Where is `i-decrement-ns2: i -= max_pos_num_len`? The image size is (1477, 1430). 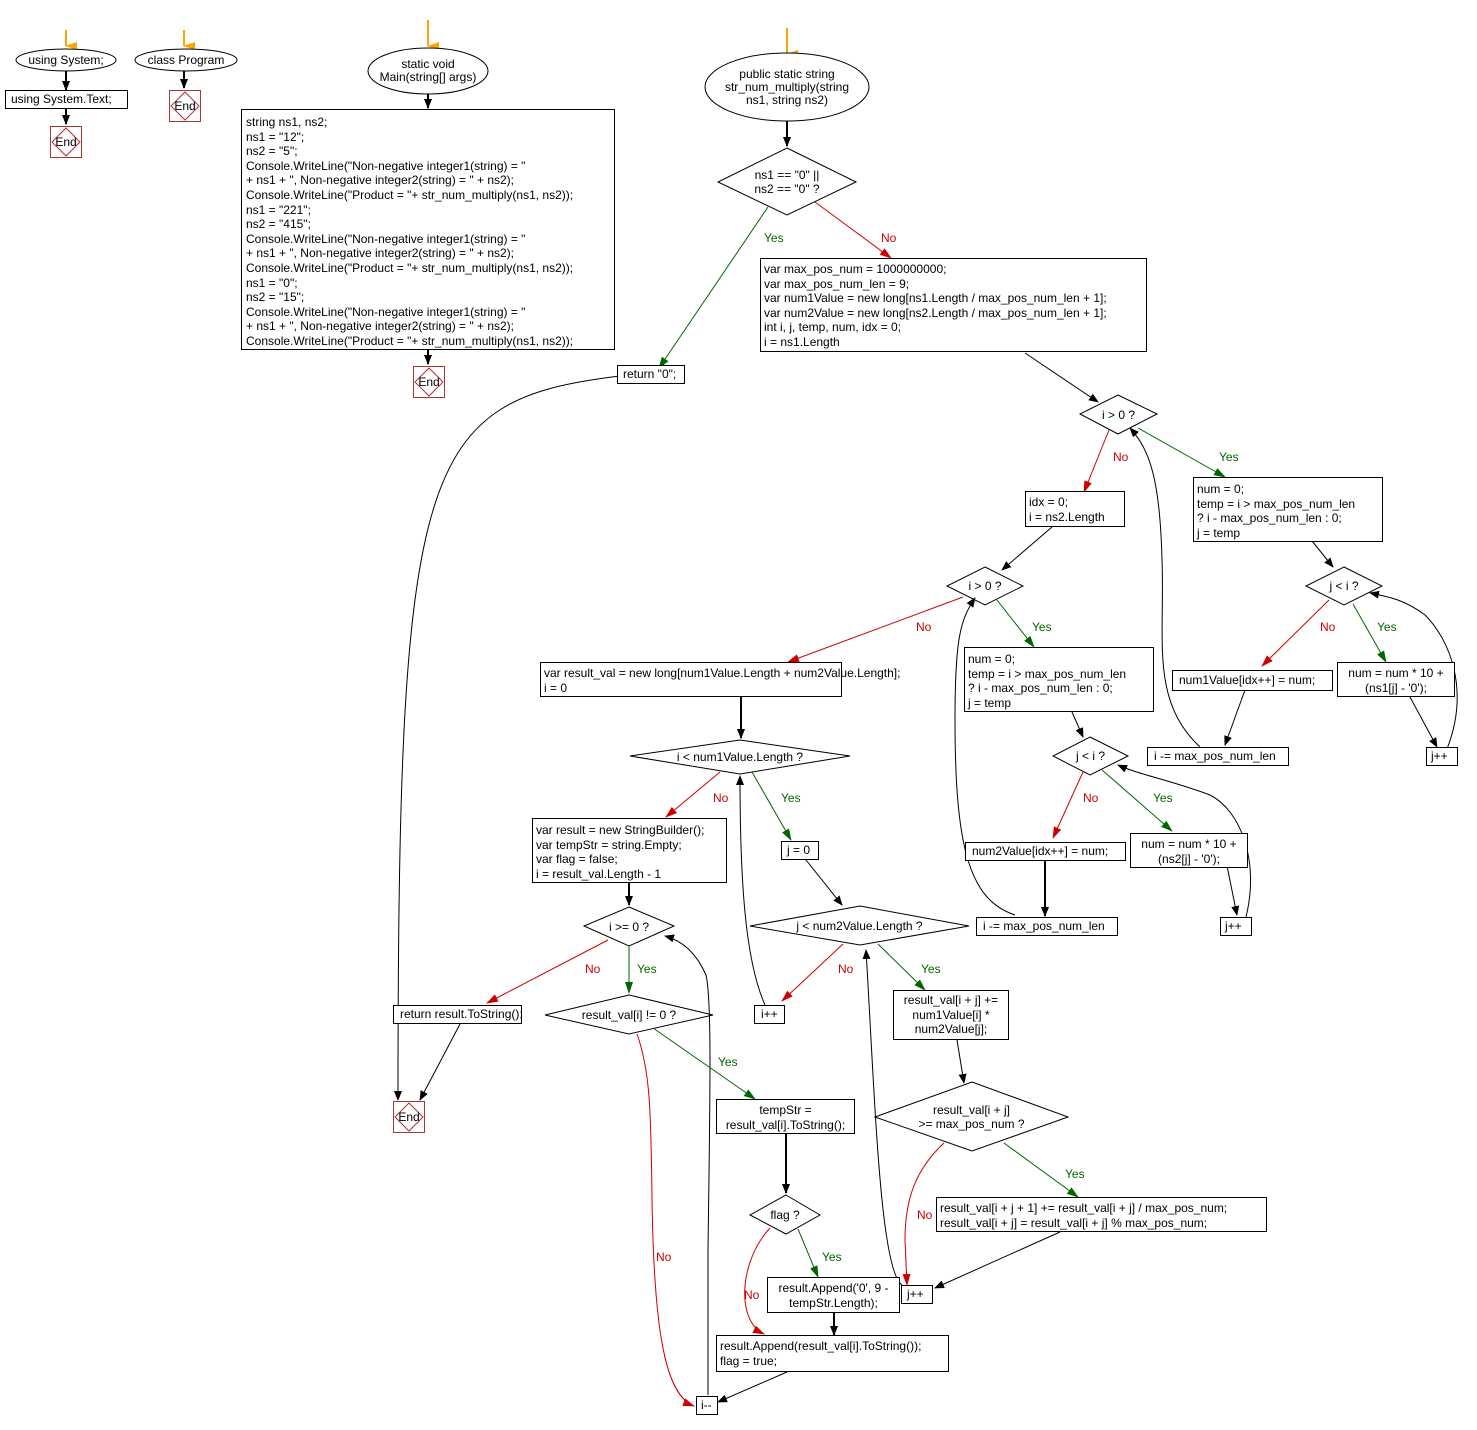
i-decrement-ns2: i -= max_pos_num_len is located at coordinates (1047, 926).